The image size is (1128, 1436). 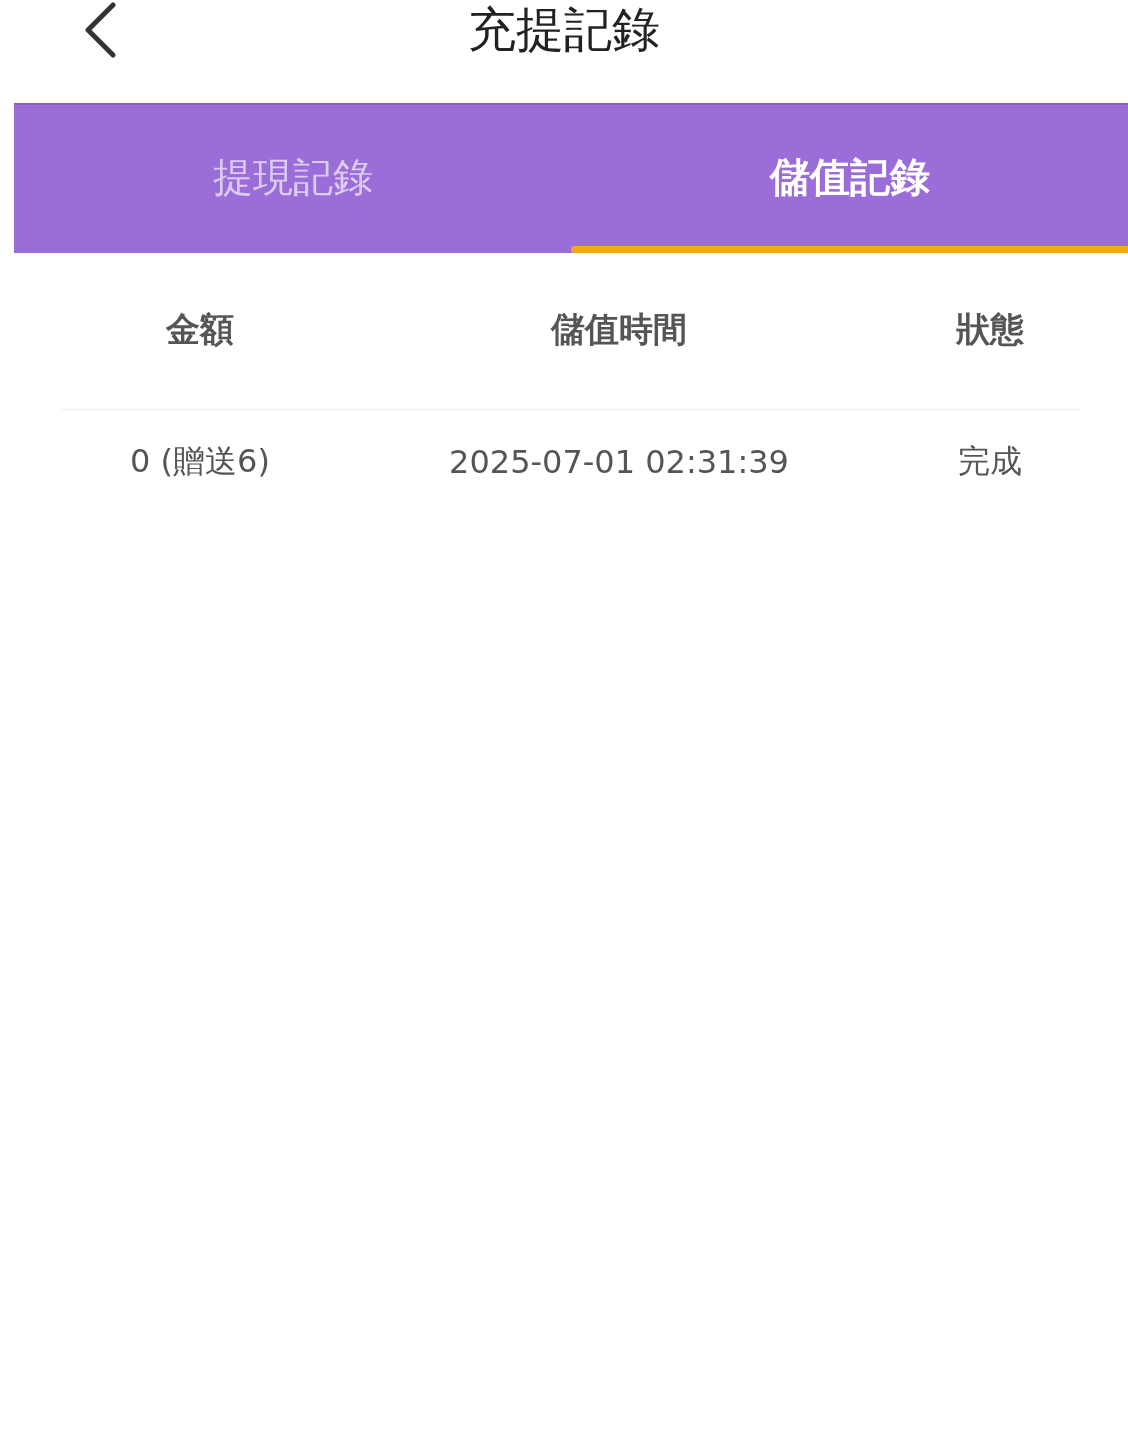 What do you see at coordinates (990, 461) in the screenshot?
I see `table-cell-text: 完成` at bounding box center [990, 461].